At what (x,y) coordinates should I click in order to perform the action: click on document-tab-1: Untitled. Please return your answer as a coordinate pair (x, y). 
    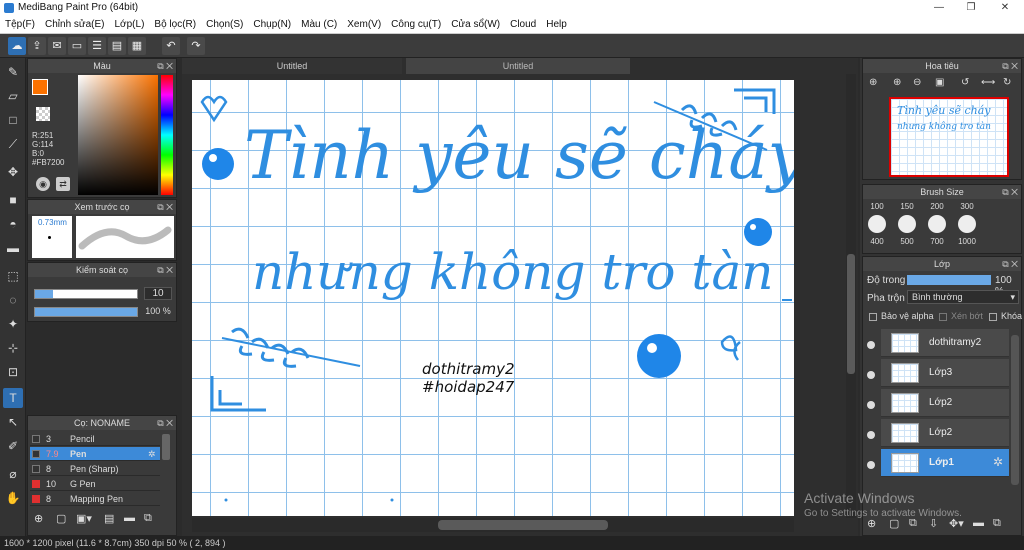
    Looking at the image, I should click on (292, 66).